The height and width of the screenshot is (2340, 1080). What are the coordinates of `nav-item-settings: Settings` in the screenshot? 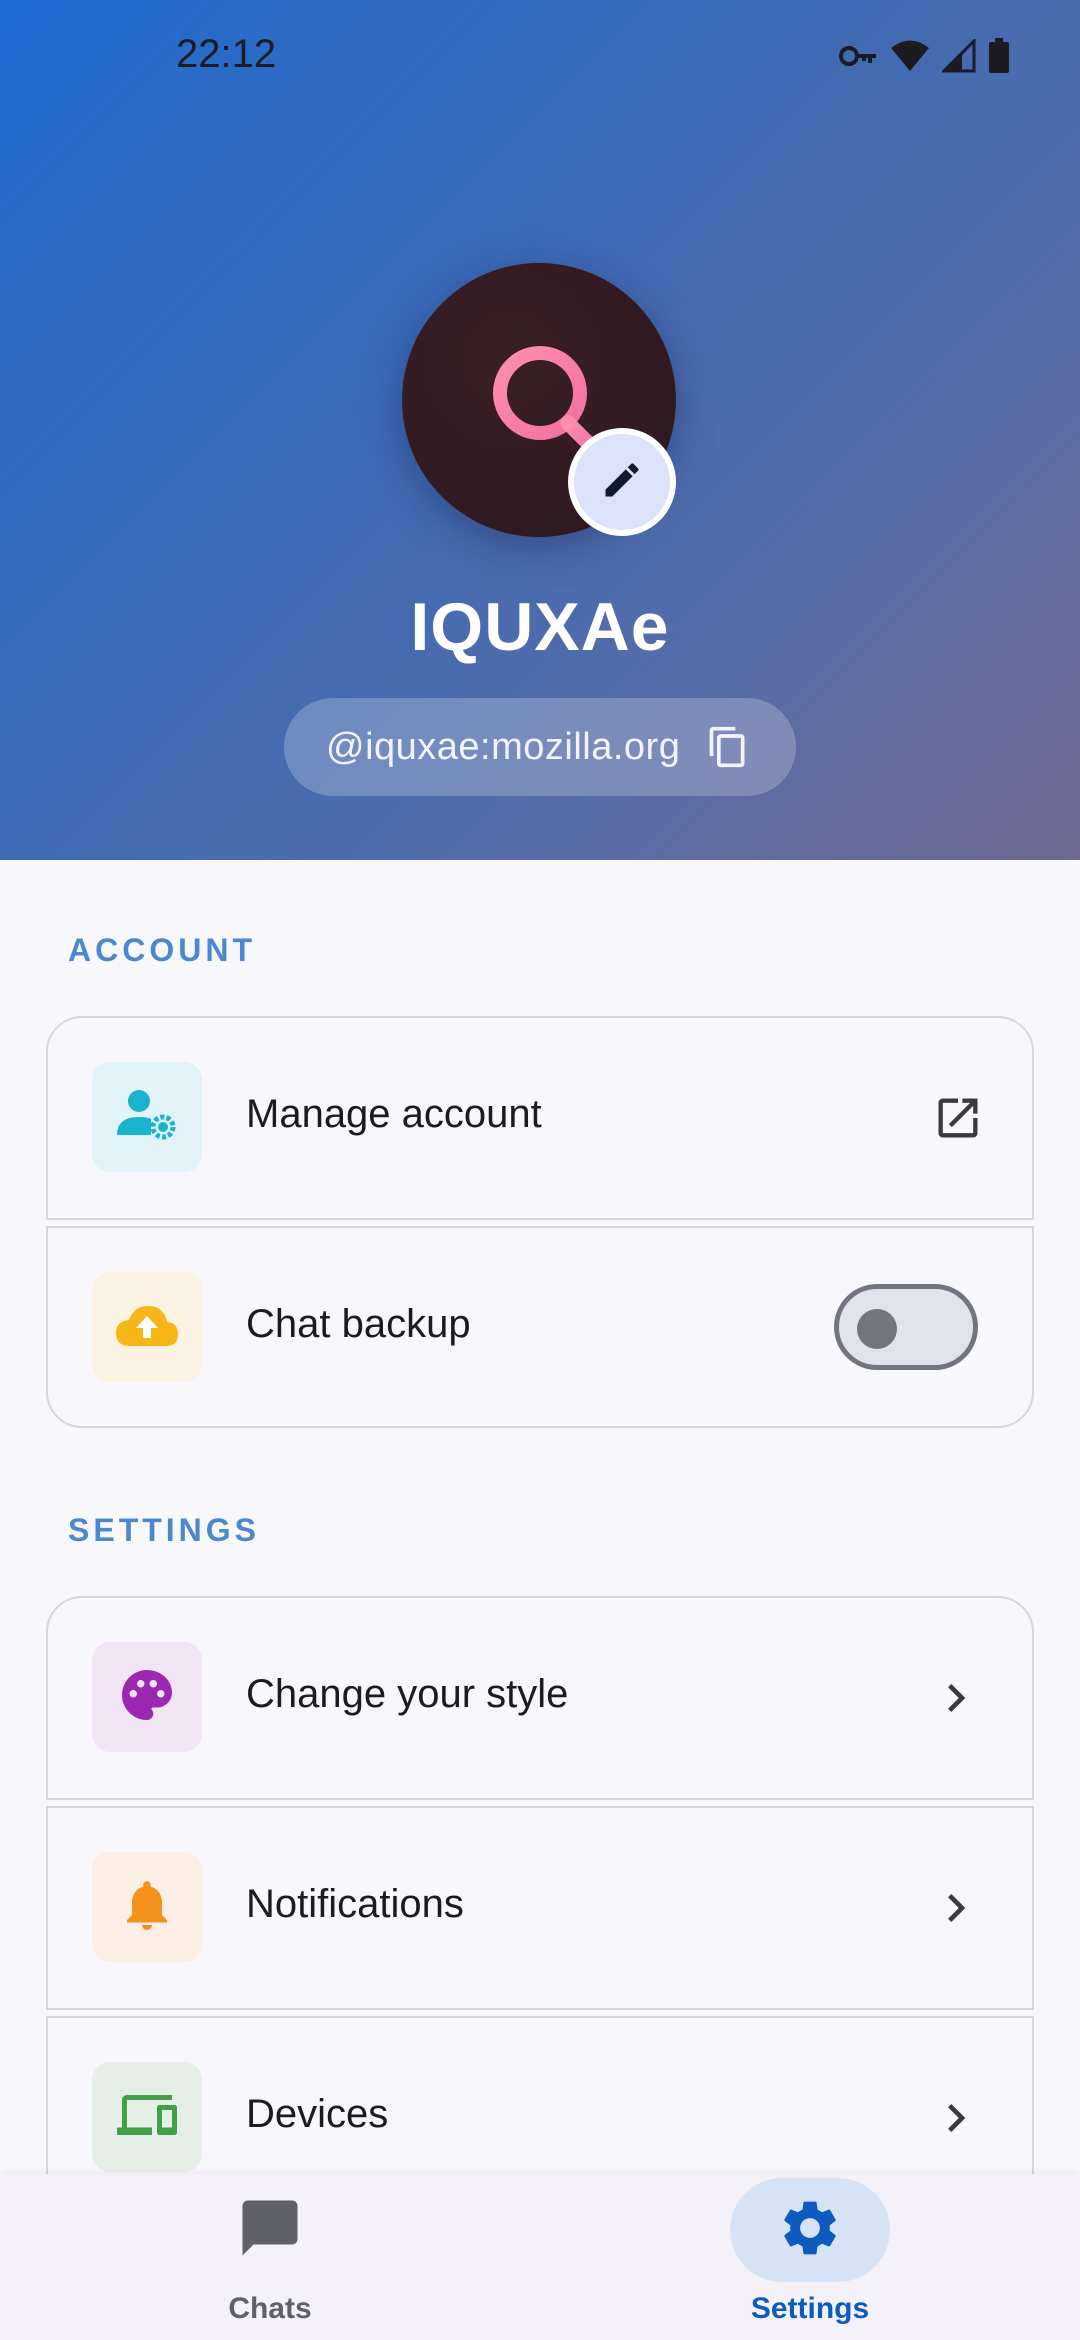 It's located at (810, 2257).